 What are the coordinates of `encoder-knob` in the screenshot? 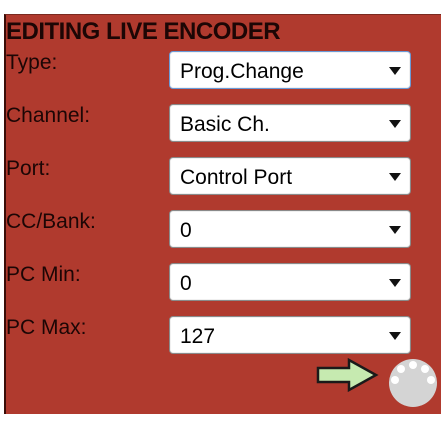 It's located at (413, 381).